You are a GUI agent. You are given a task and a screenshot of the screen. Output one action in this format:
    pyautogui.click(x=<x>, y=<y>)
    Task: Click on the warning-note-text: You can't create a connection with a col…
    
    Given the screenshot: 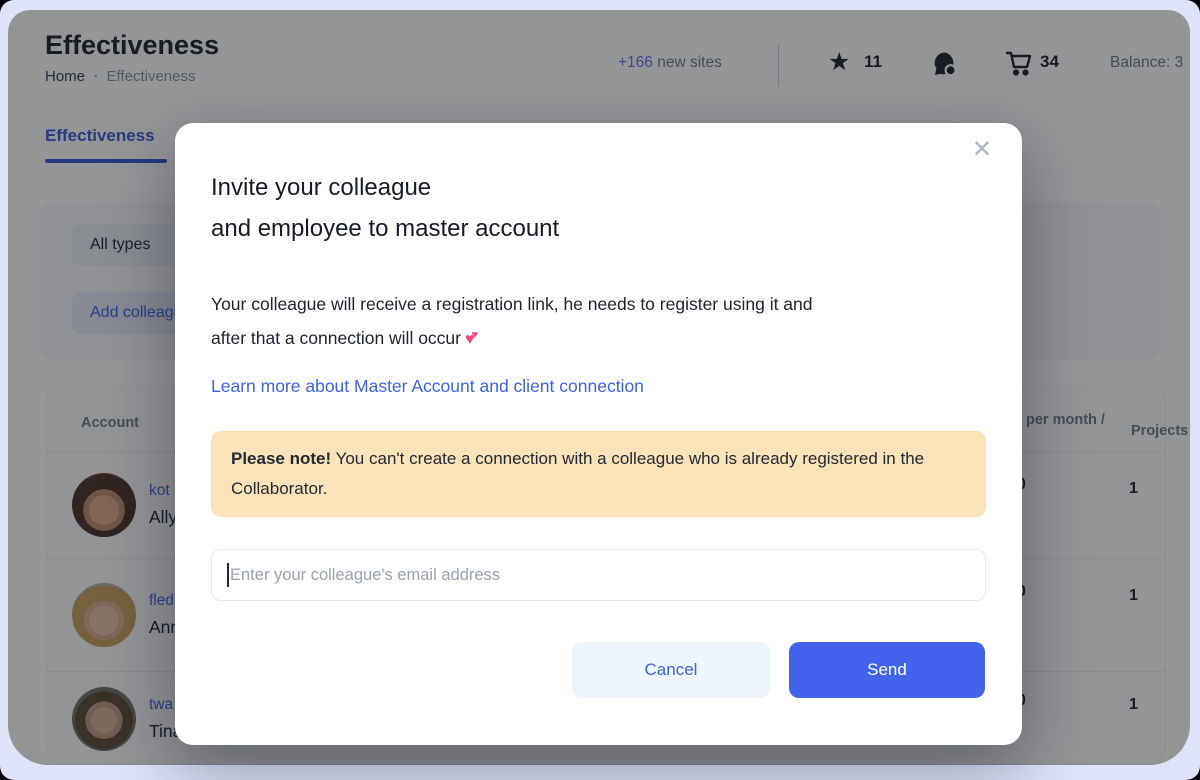 What is the action you would take?
    pyautogui.click(x=578, y=473)
    